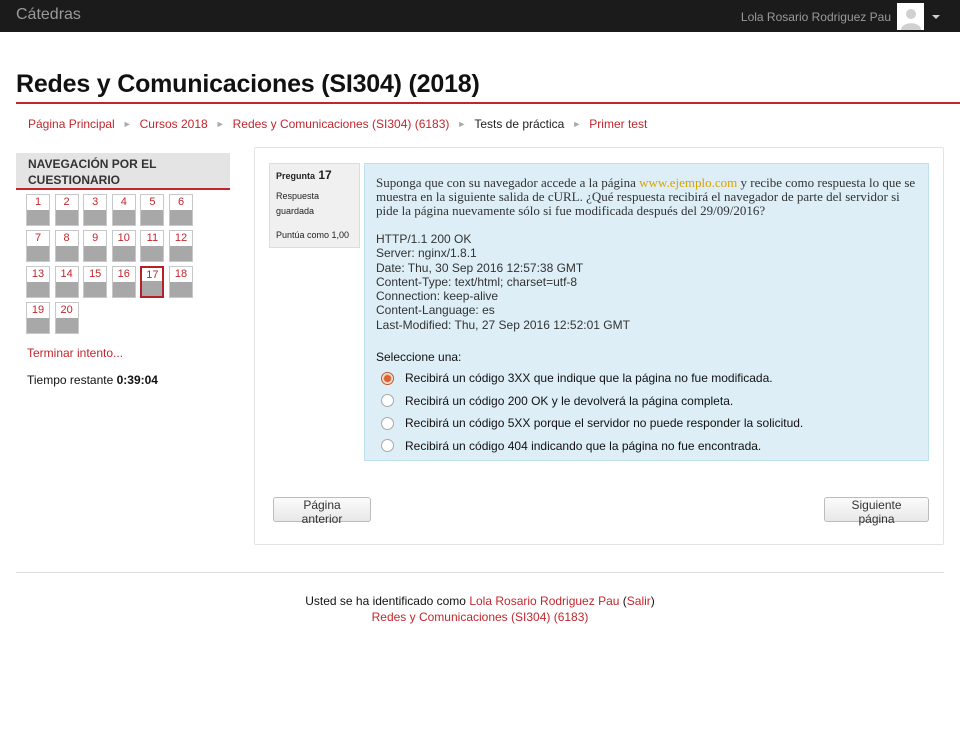 The width and height of the screenshot is (960, 731). I want to click on question-grade: Puntúa como 1,00, so click(313, 235).